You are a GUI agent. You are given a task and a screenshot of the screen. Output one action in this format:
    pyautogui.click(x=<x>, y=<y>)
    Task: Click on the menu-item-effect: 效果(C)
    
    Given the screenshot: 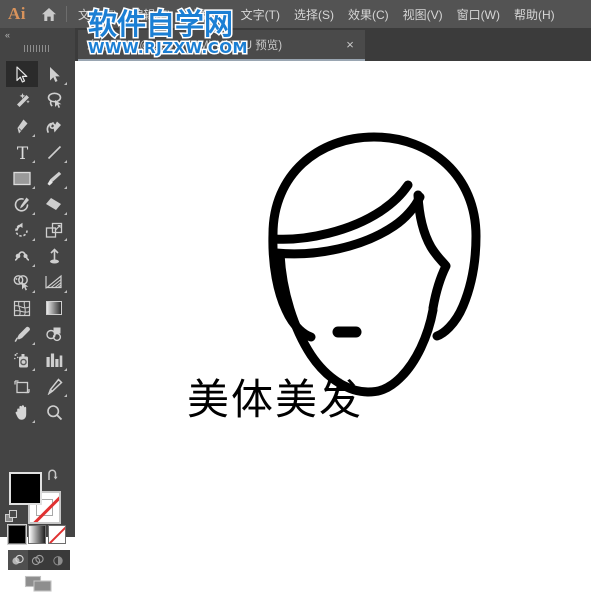 What is the action you would take?
    pyautogui.click(x=368, y=14)
    